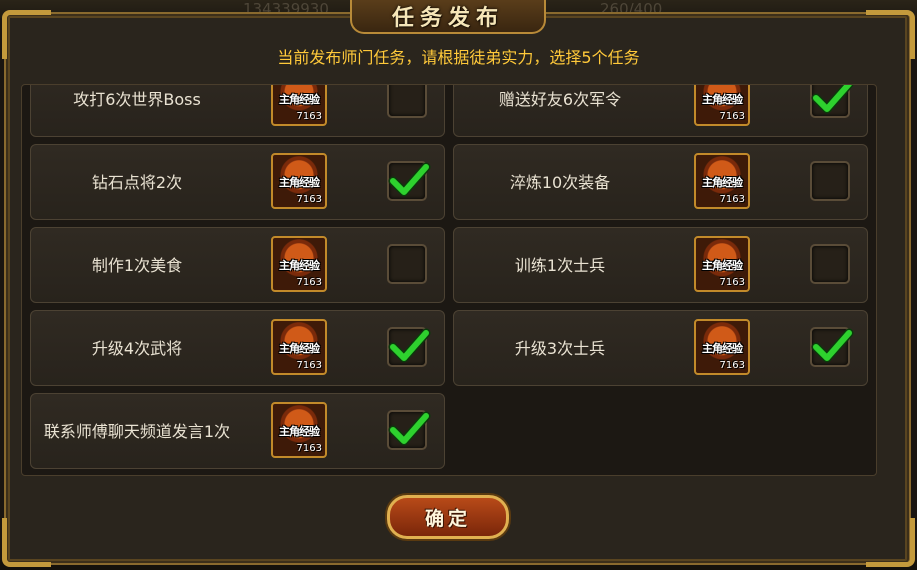 The height and width of the screenshot is (570, 917). I want to click on task-label: 升级3次士兵, so click(560, 348).